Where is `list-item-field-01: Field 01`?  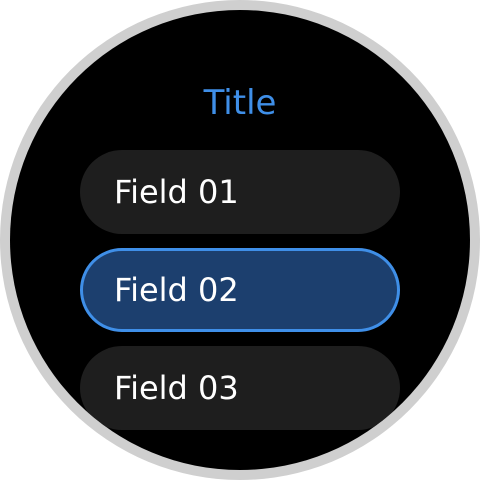 list-item-field-01: Field 01 is located at coordinates (240, 192).